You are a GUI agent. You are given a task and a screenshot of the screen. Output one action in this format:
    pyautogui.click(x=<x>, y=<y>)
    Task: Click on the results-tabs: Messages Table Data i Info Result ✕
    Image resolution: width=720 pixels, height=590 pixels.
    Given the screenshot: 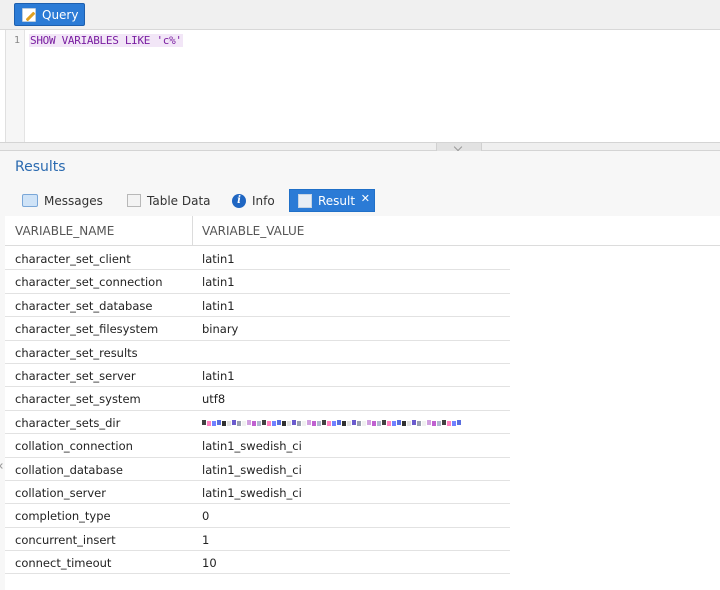 What is the action you would take?
    pyautogui.click(x=360, y=201)
    